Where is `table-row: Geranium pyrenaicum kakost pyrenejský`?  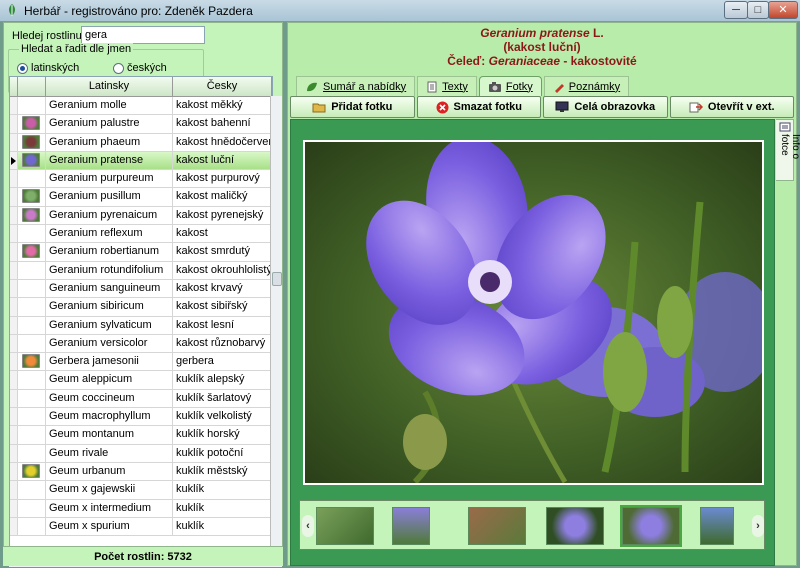 table-row: Geranium pyrenaicum kakost pyrenejský is located at coordinates (141, 216).